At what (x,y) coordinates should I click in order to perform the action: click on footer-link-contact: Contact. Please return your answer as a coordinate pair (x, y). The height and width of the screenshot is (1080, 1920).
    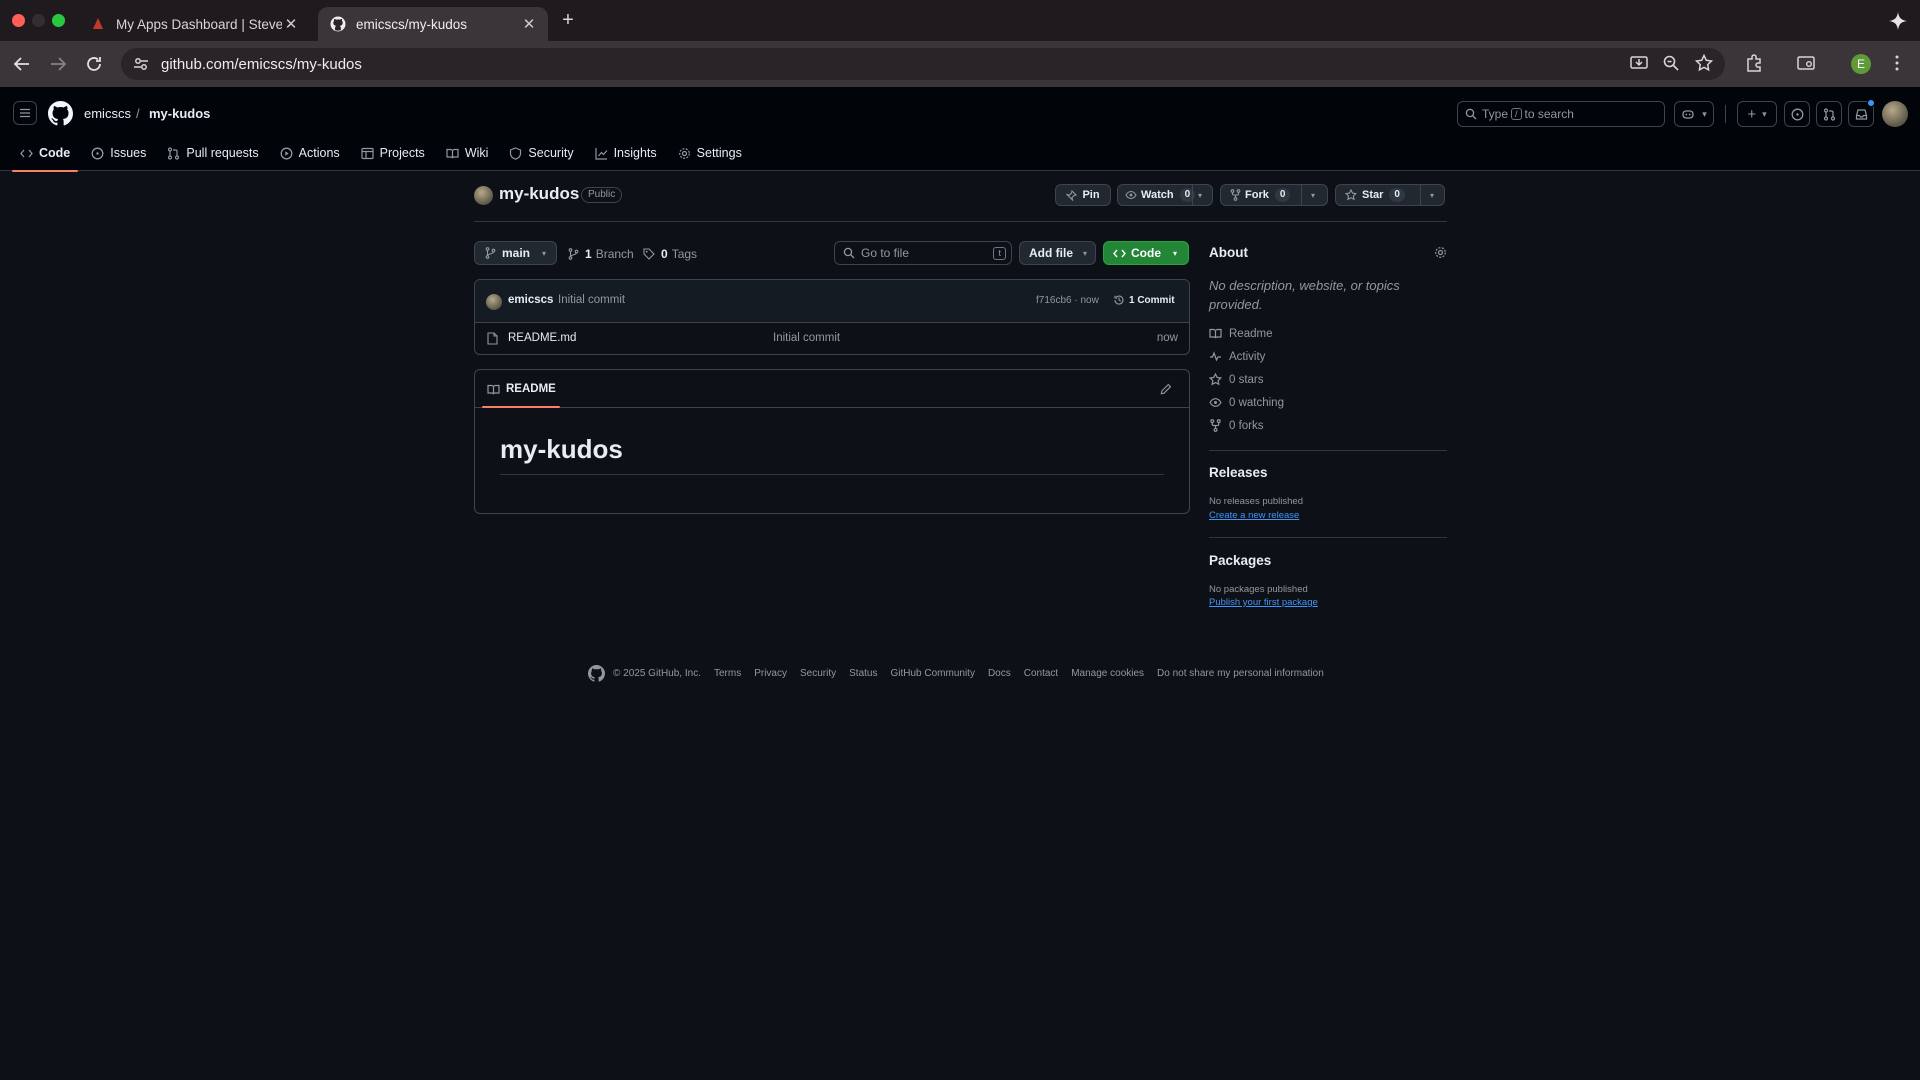
    Looking at the image, I should click on (1041, 673).